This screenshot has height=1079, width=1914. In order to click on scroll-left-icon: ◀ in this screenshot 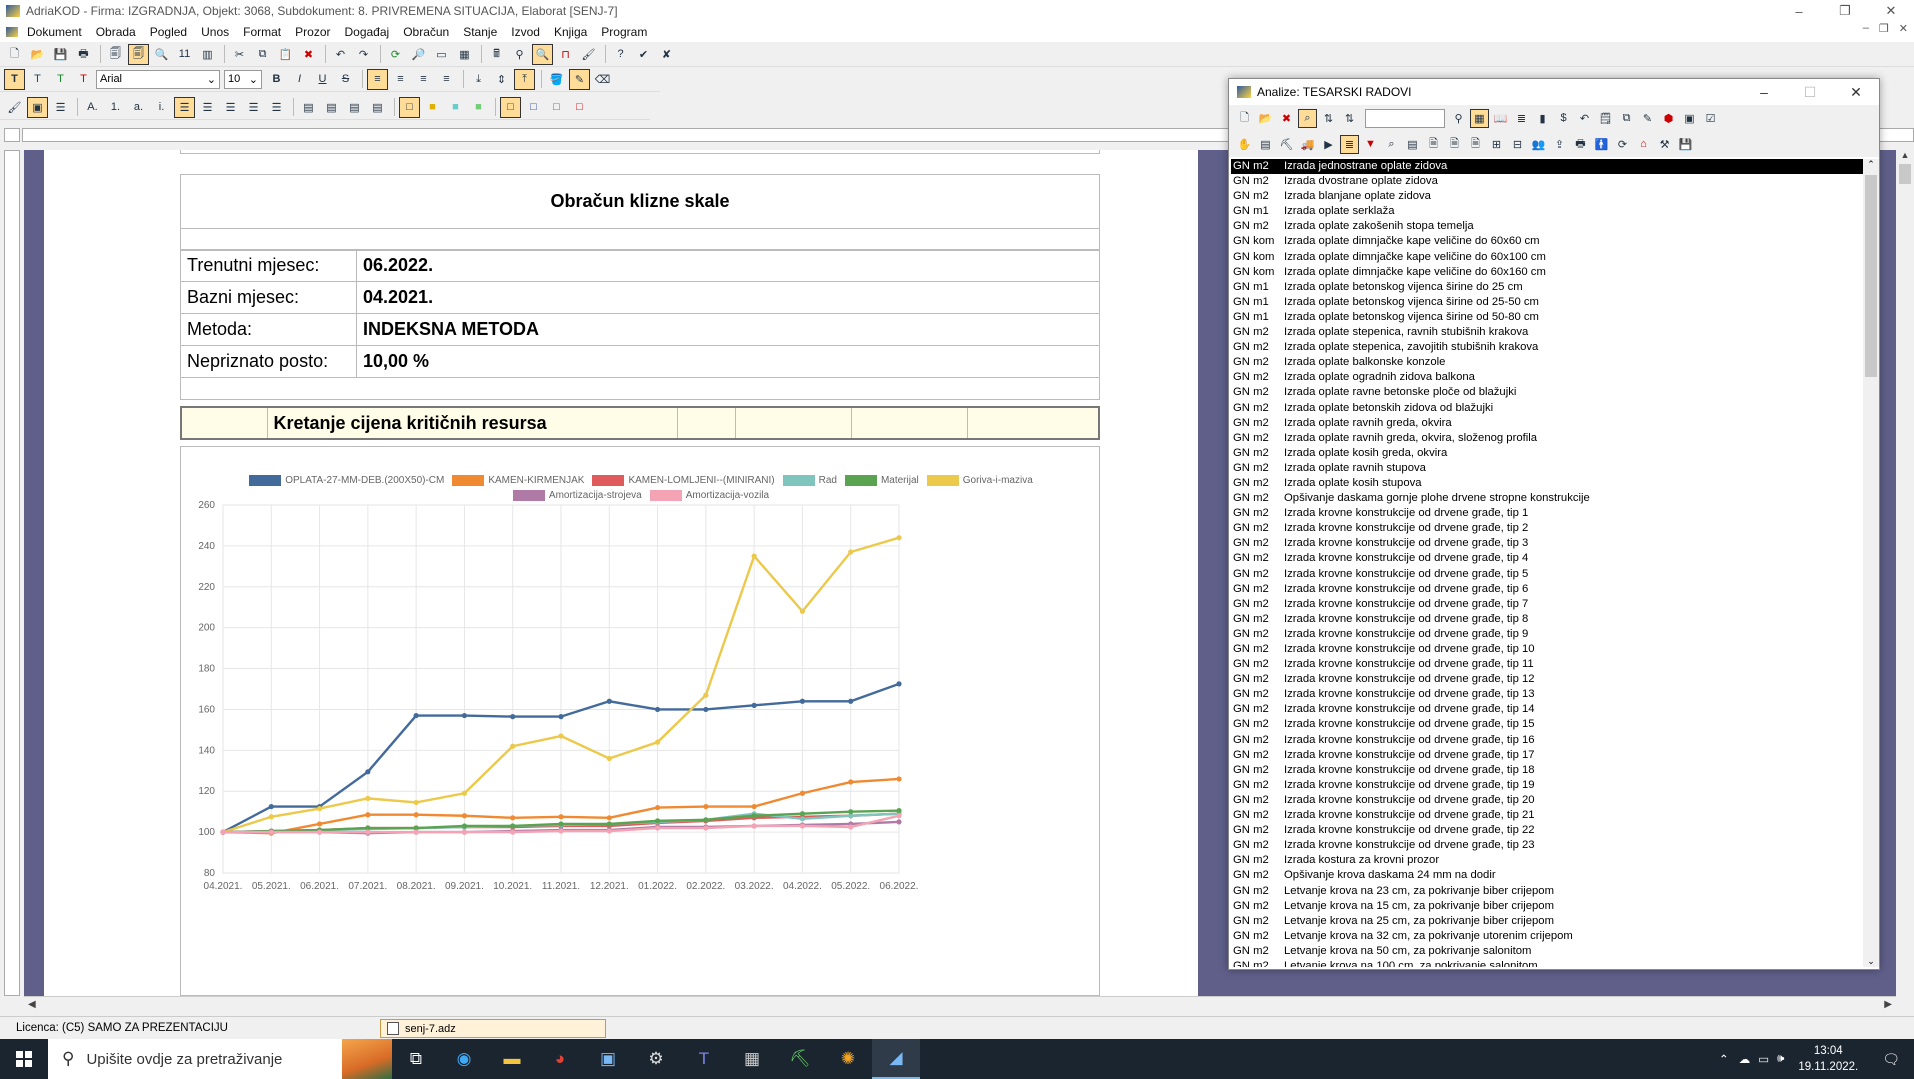, I will do `click(32, 1004)`.